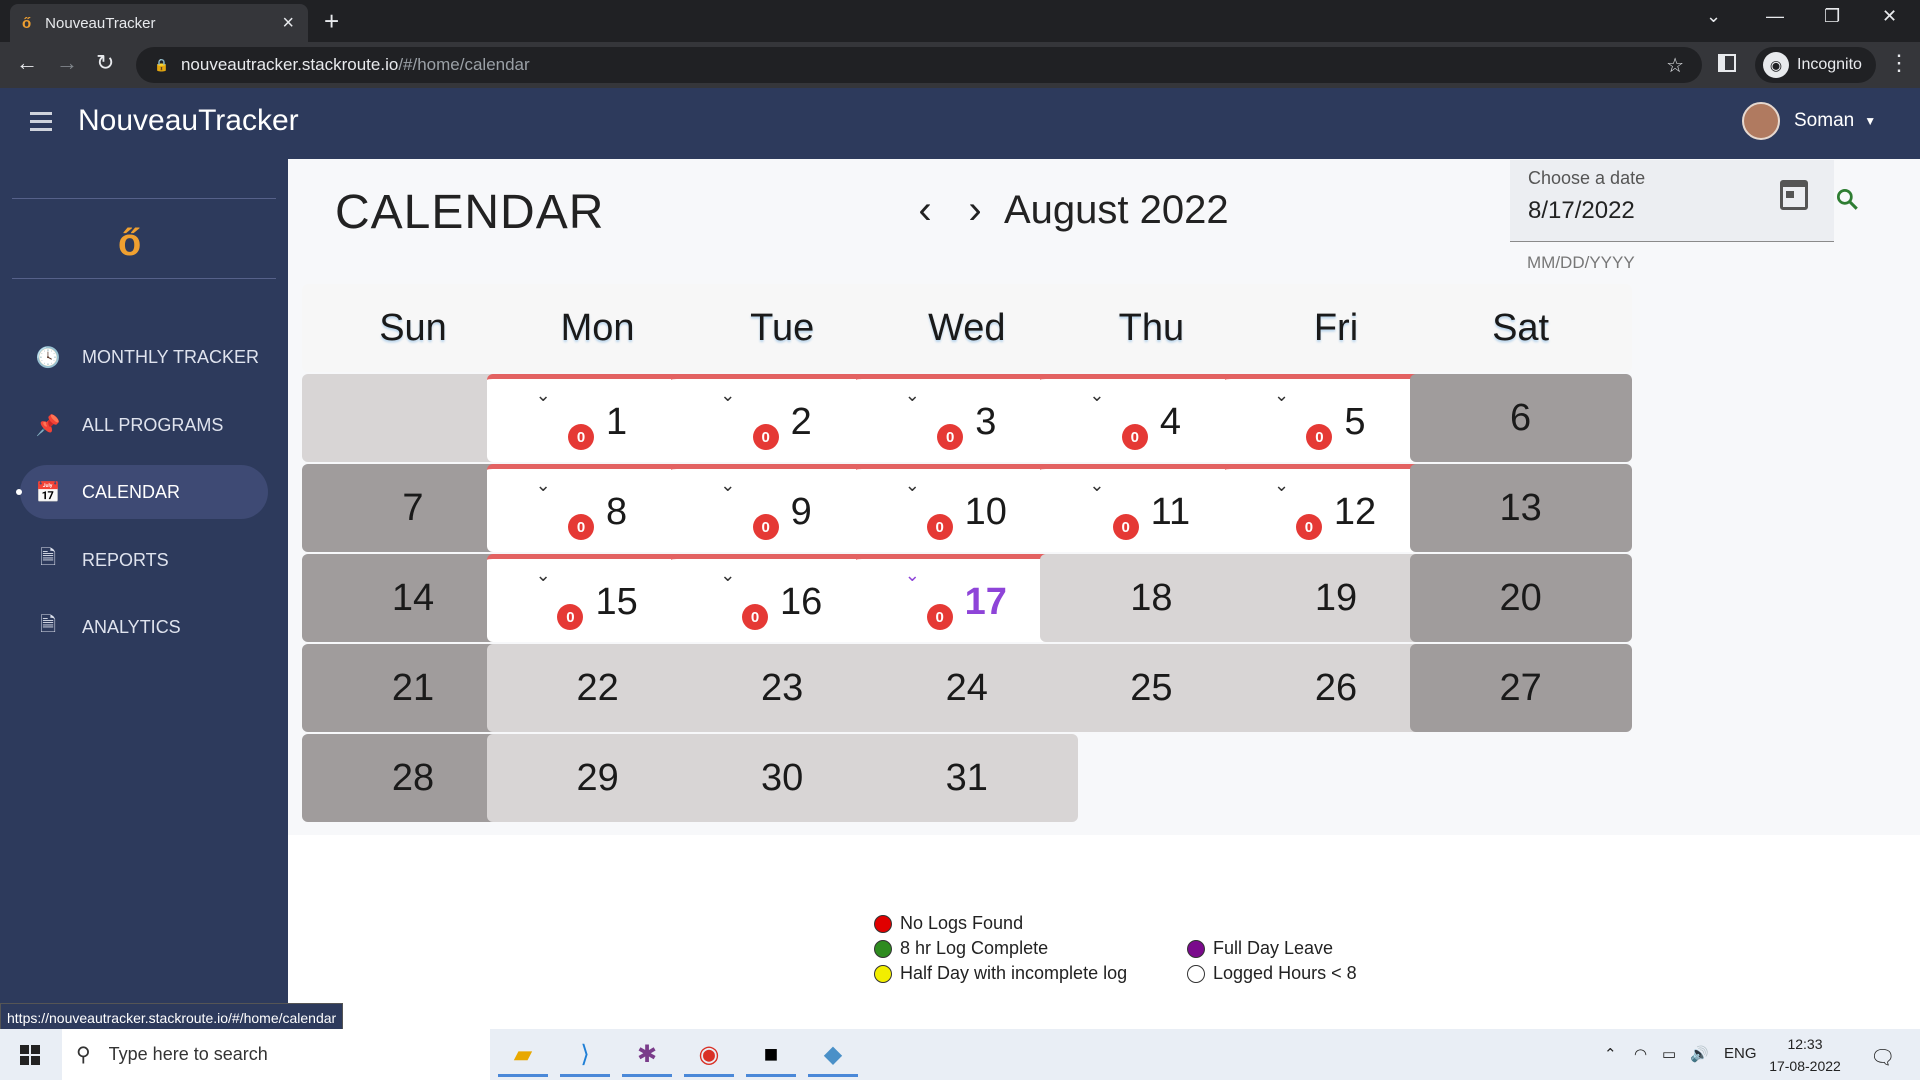 The height and width of the screenshot is (1080, 1920). What do you see at coordinates (1014, 973) in the screenshot?
I see `legend-label: Half Day with incomplete log` at bounding box center [1014, 973].